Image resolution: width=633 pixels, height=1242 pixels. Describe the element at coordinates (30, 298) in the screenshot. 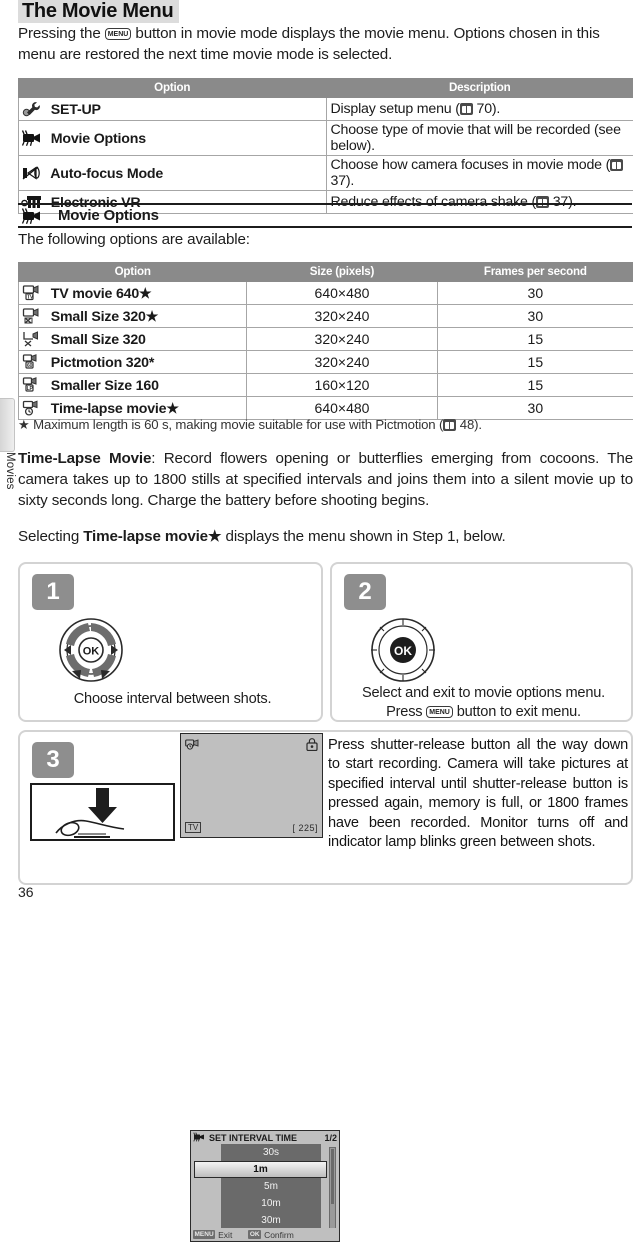

I see `svg-text: TV` at that location.